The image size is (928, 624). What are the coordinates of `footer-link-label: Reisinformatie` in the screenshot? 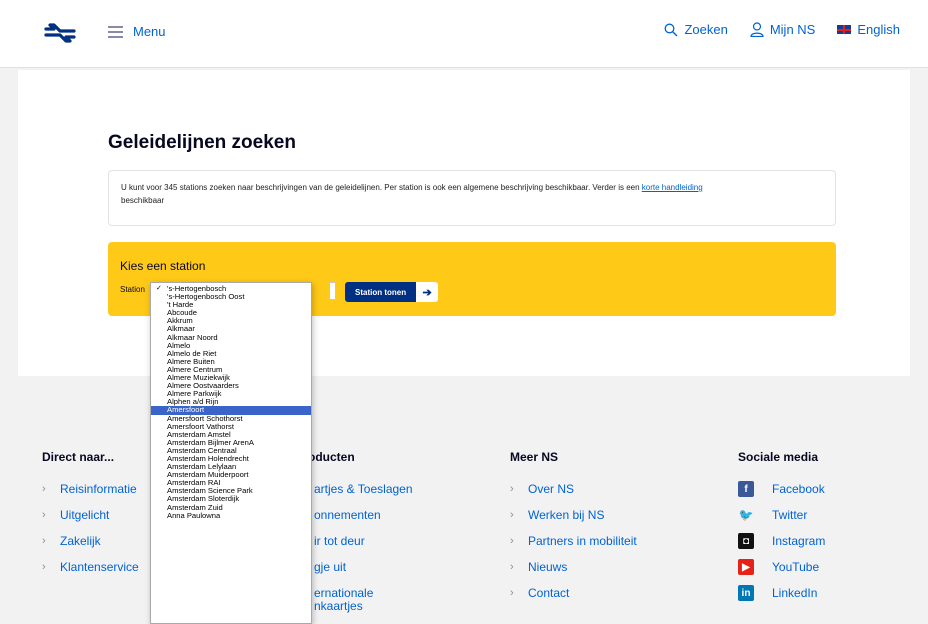 It's located at (98, 489).